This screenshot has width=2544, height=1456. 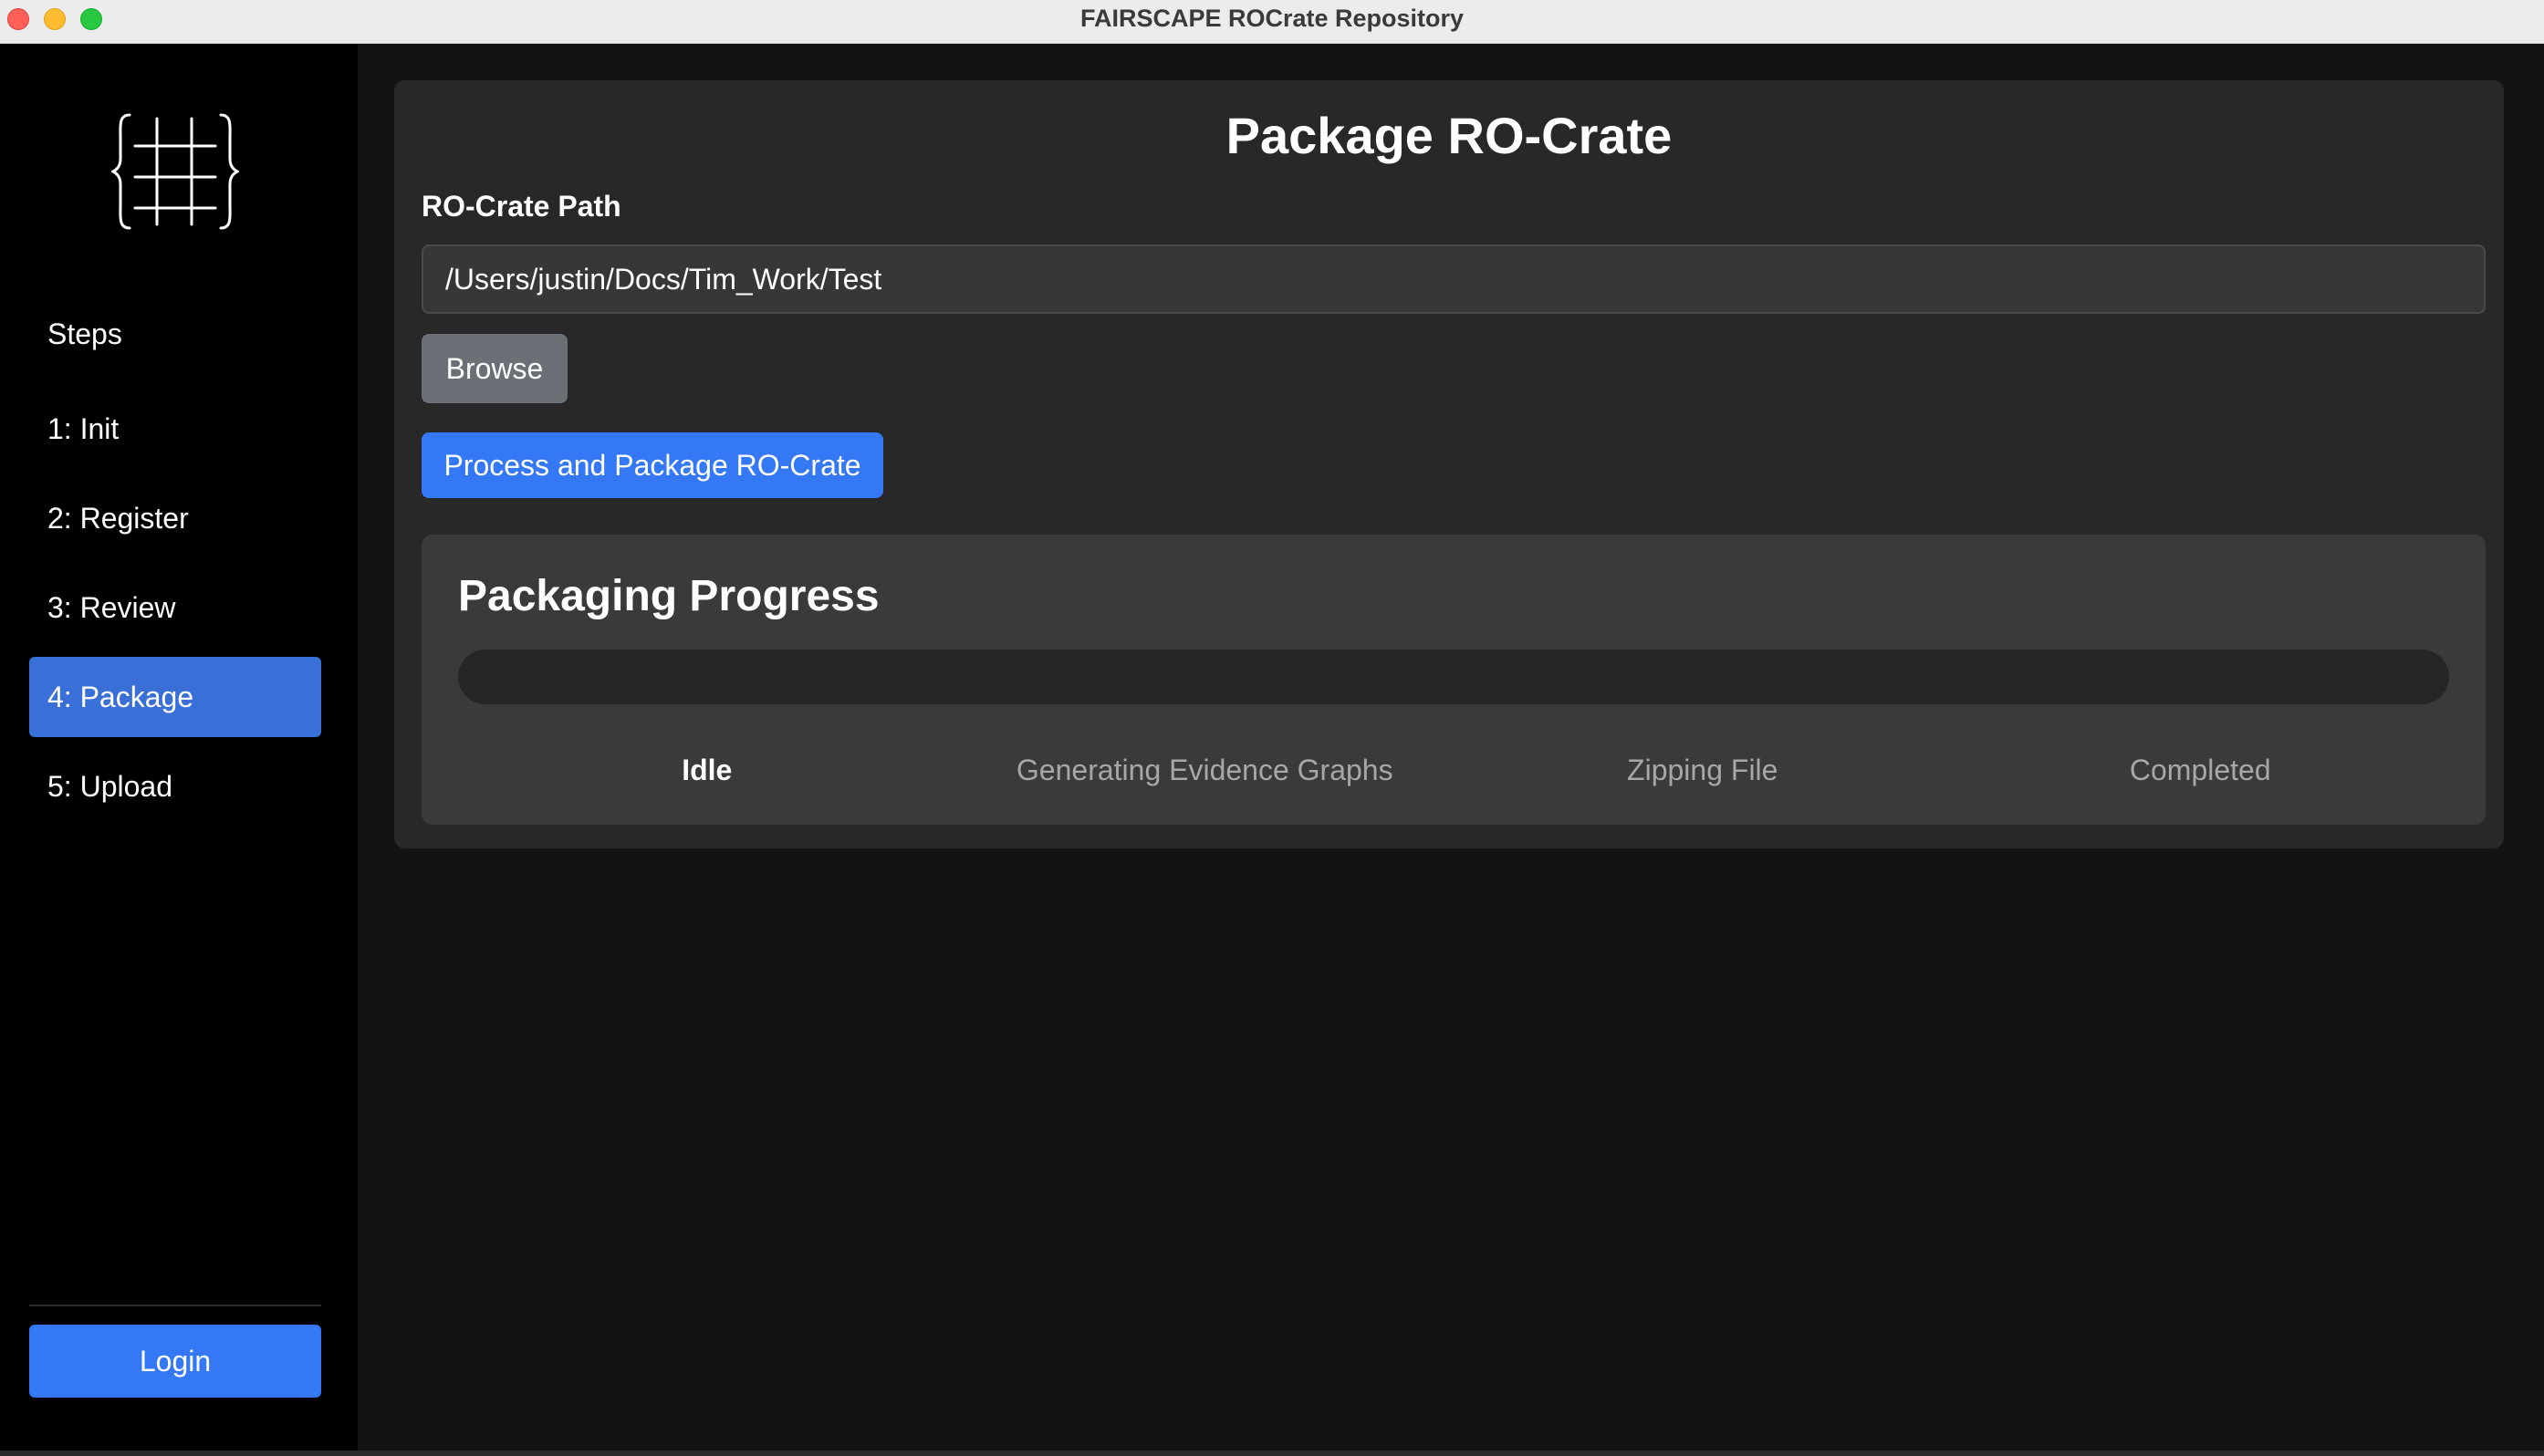 What do you see at coordinates (1272, 1453) in the screenshot?
I see `bottom-strip` at bounding box center [1272, 1453].